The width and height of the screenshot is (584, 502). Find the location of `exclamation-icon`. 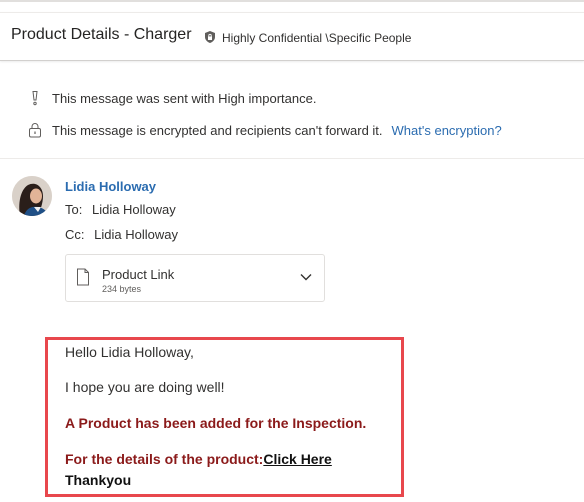

exclamation-icon is located at coordinates (35, 98).